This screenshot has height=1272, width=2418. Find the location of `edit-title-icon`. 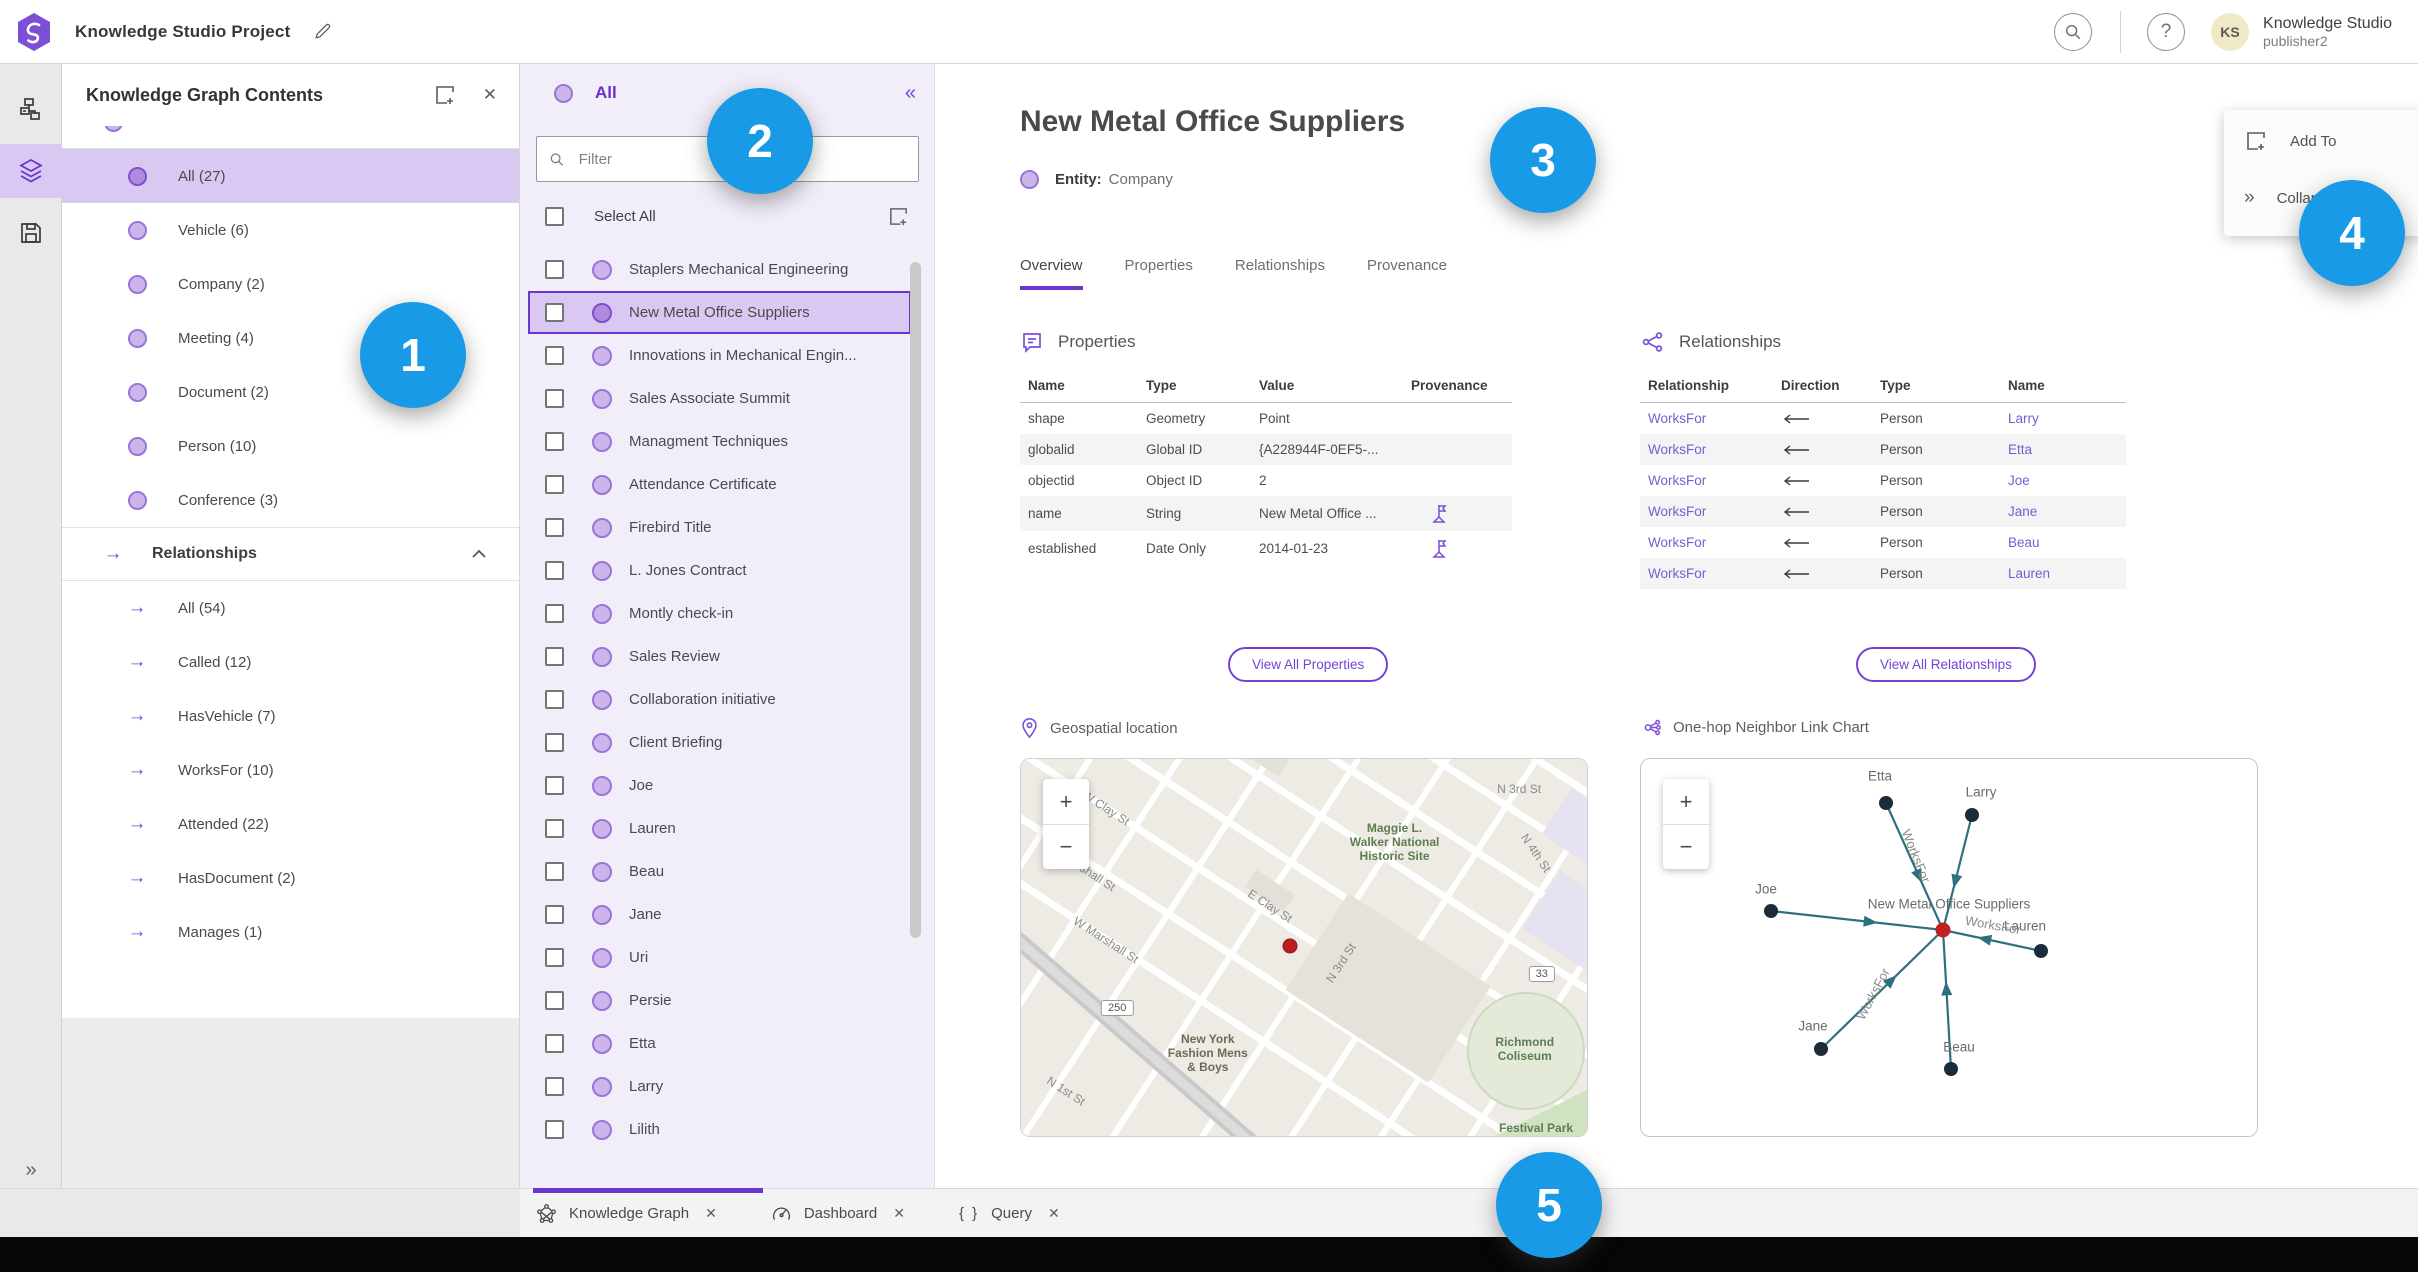

edit-title-icon is located at coordinates (322, 32).